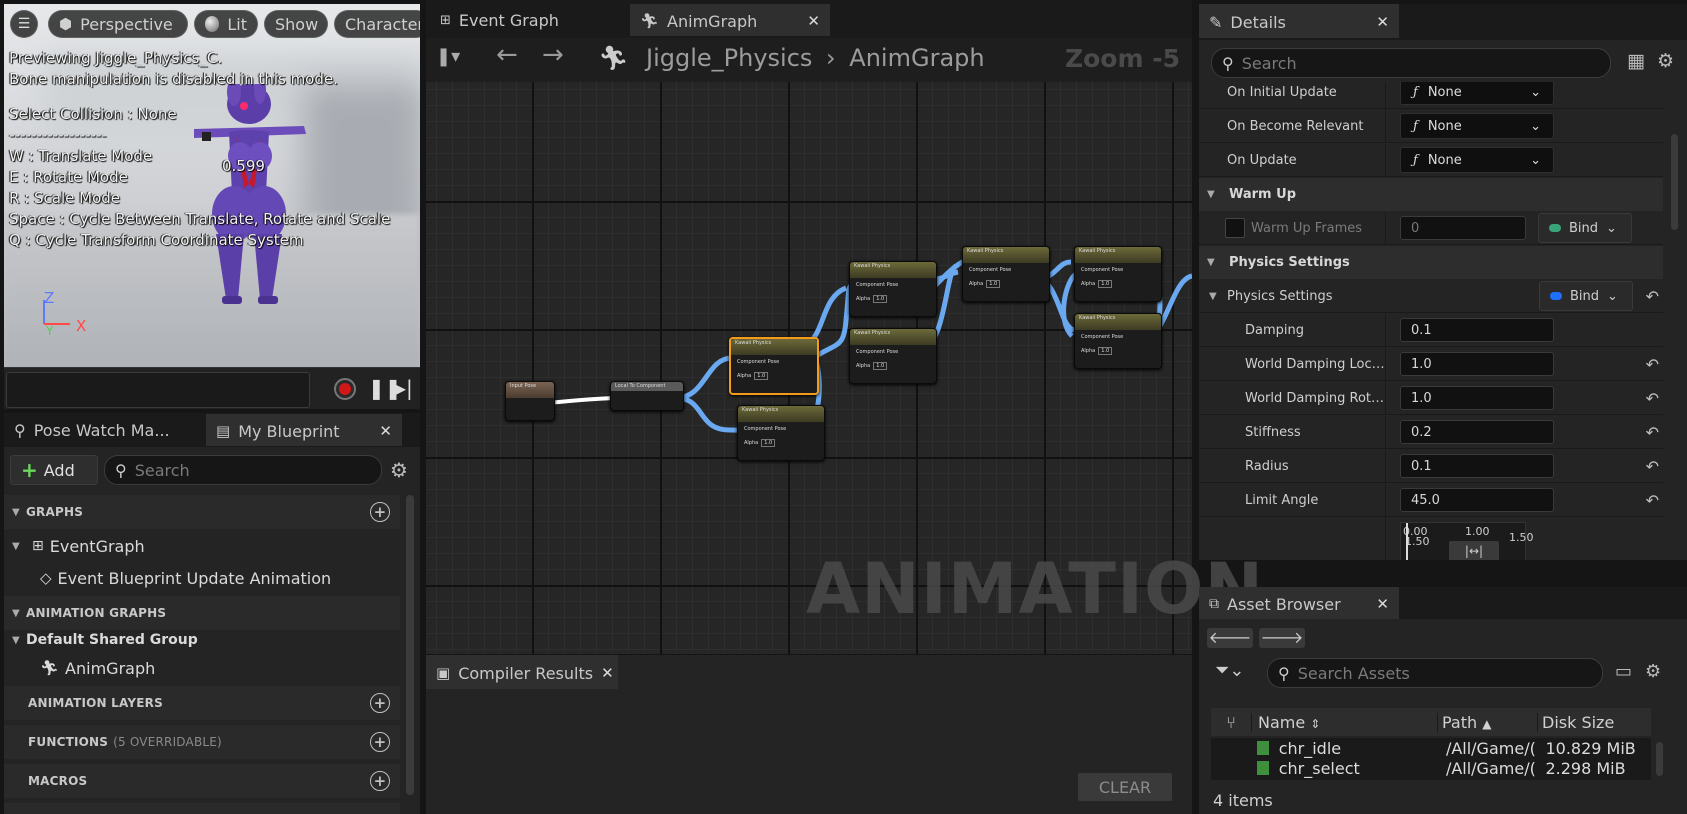  Describe the element at coordinates (1344, 722) in the screenshot. I see `column-name: Name ⇕` at that location.